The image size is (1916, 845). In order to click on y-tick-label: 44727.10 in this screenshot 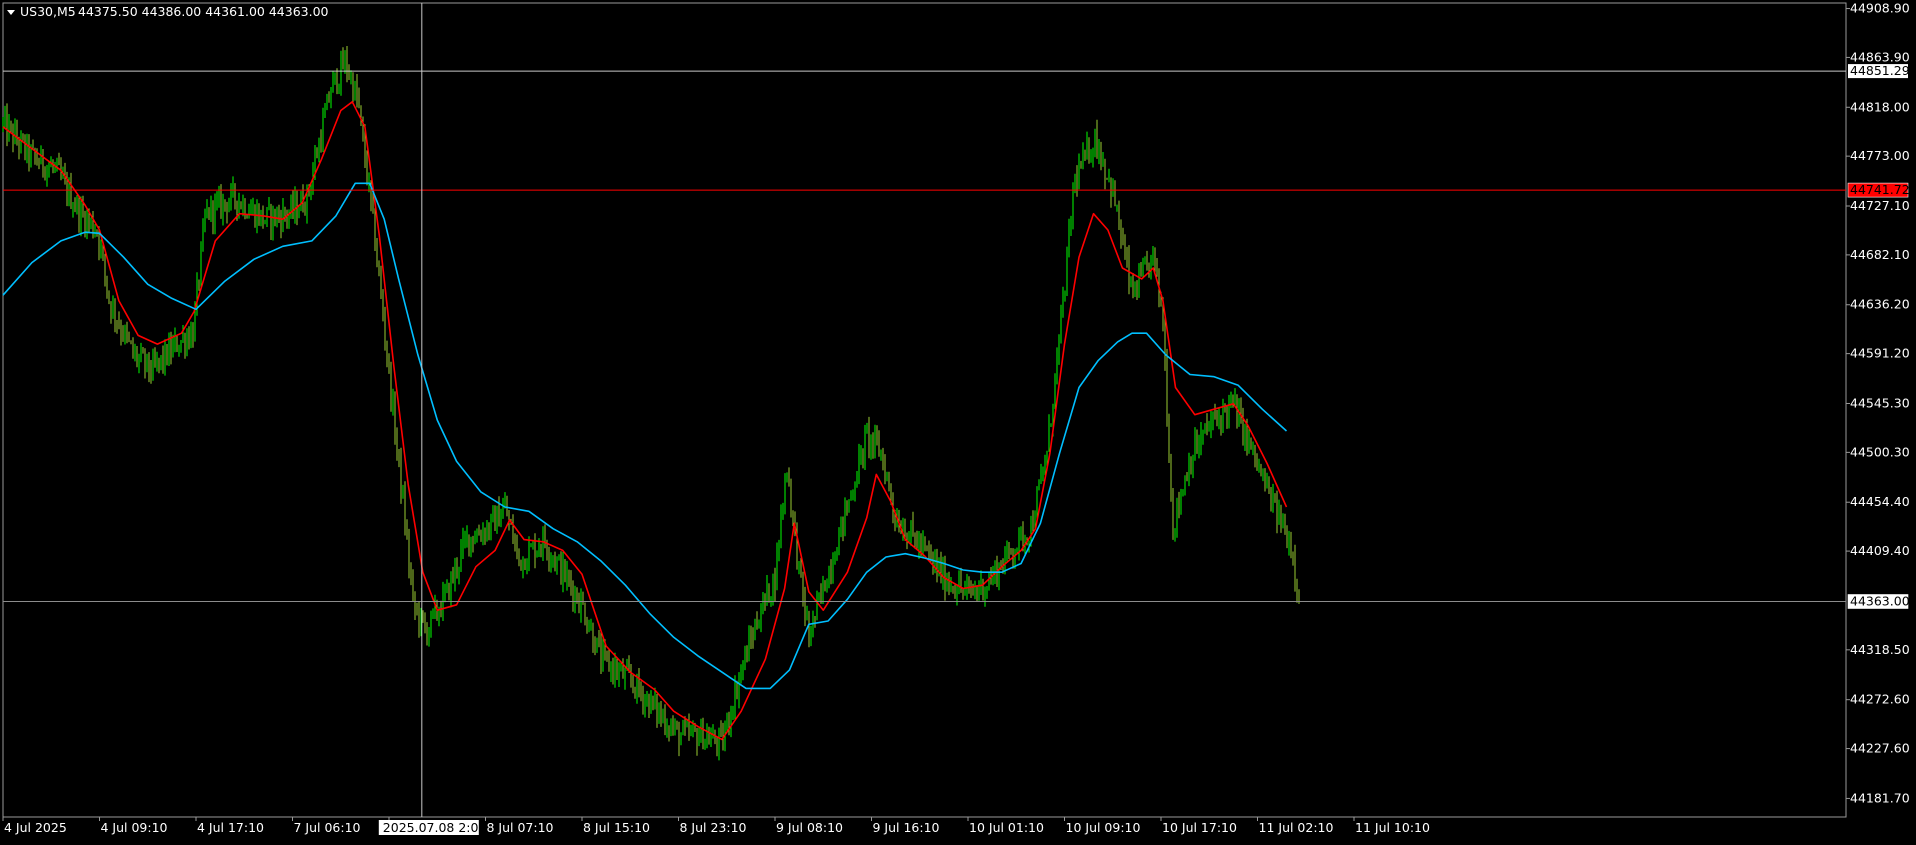, I will do `click(1880, 205)`.